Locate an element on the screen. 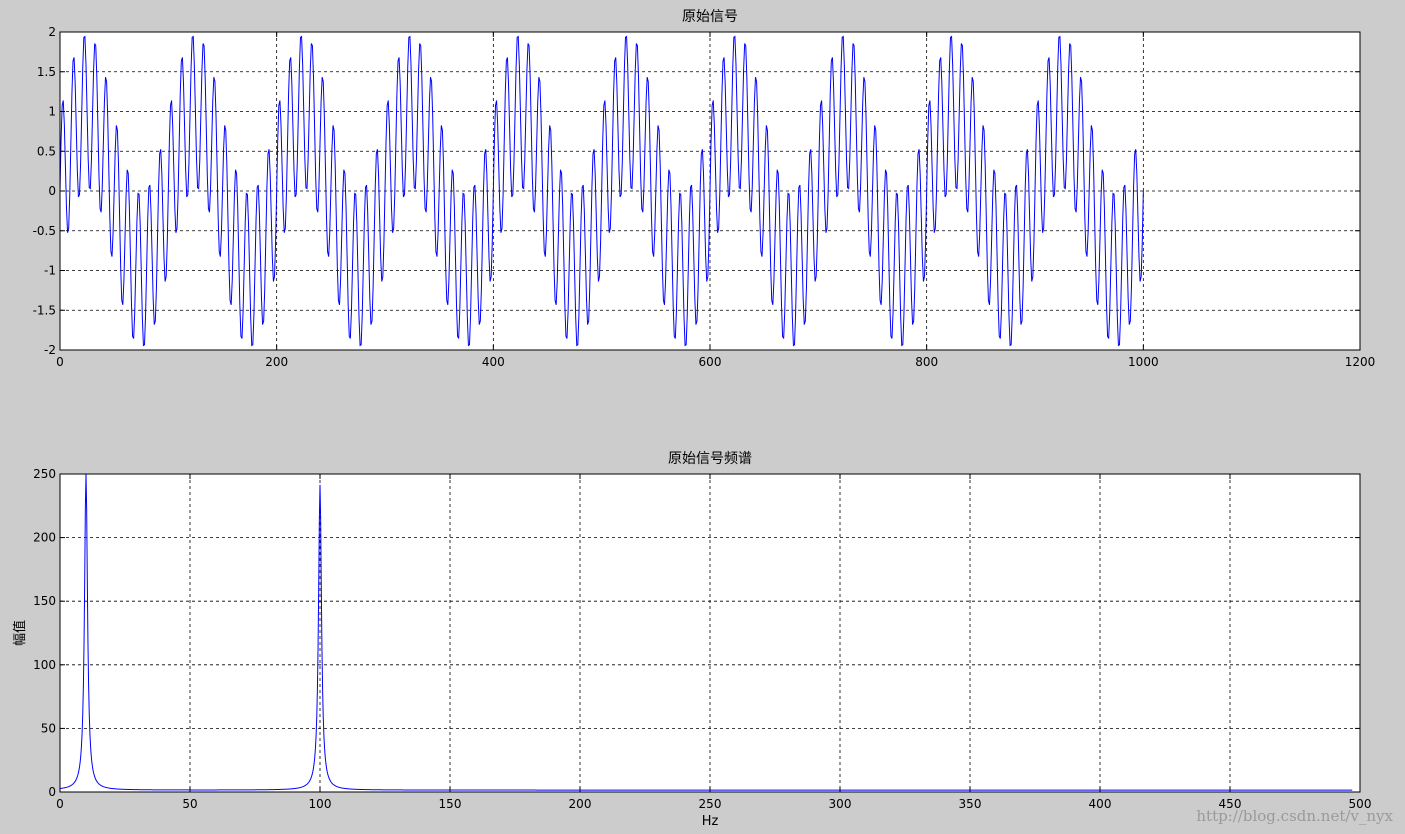 The width and height of the screenshot is (1405, 834). signal-plot-title: 原始信号 is located at coordinates (710, 17).